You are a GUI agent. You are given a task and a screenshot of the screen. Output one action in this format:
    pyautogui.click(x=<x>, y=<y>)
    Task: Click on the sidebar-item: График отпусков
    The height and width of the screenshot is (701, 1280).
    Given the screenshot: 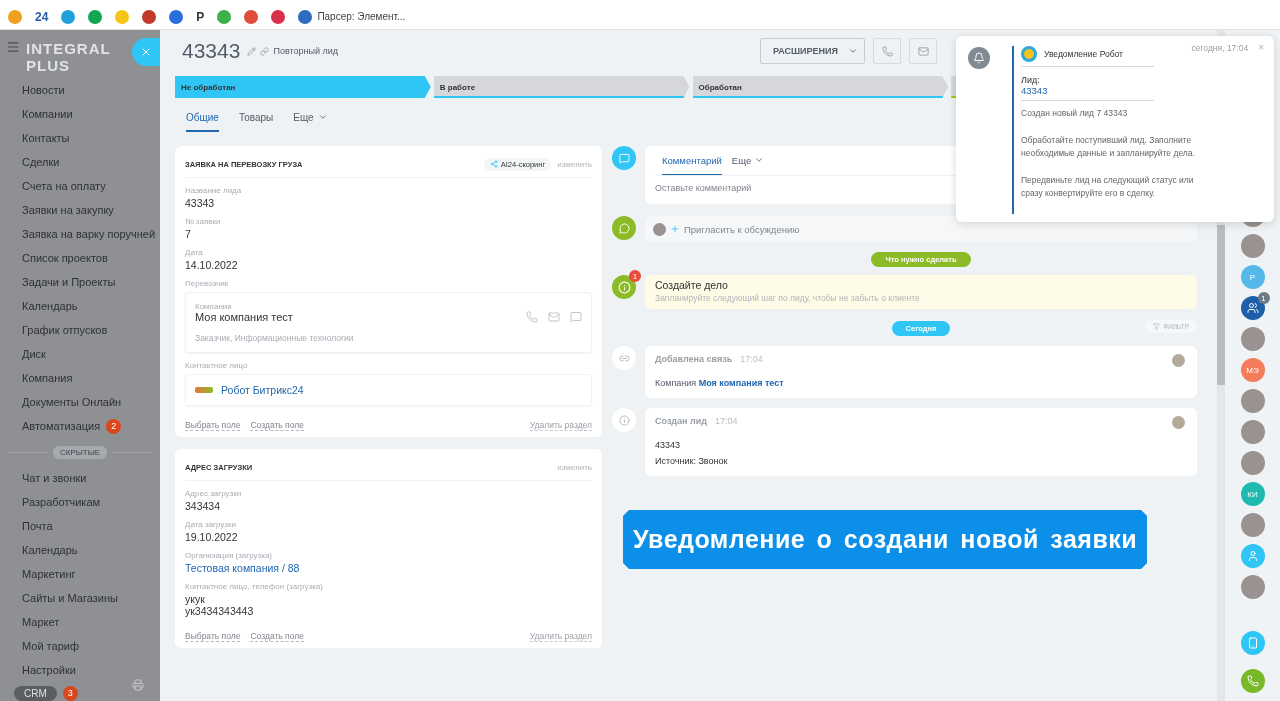 What is the action you would take?
    pyautogui.click(x=80, y=330)
    